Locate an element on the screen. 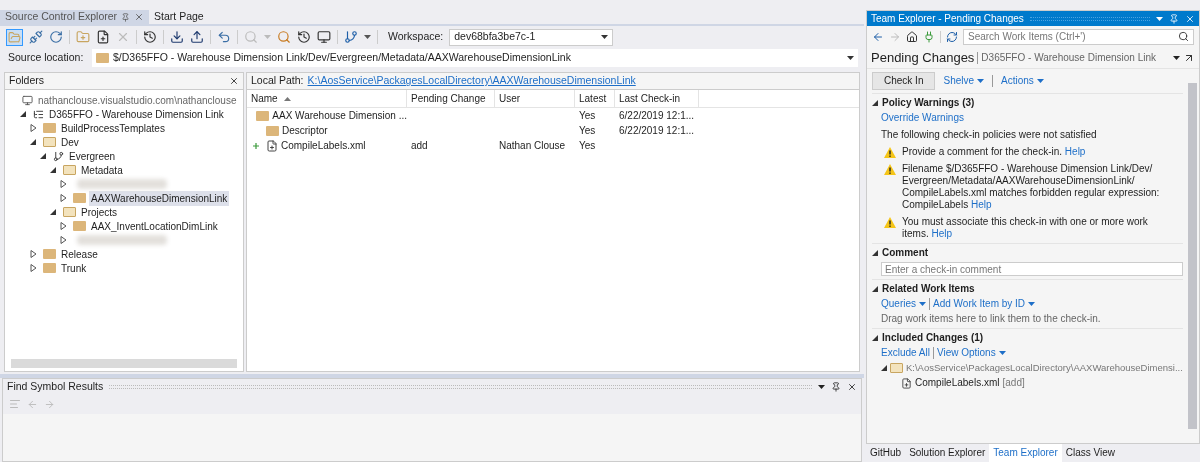 Image resolution: width=1200 pixels, height=462 pixels. tree-item: Dev is located at coordinates (70, 142).